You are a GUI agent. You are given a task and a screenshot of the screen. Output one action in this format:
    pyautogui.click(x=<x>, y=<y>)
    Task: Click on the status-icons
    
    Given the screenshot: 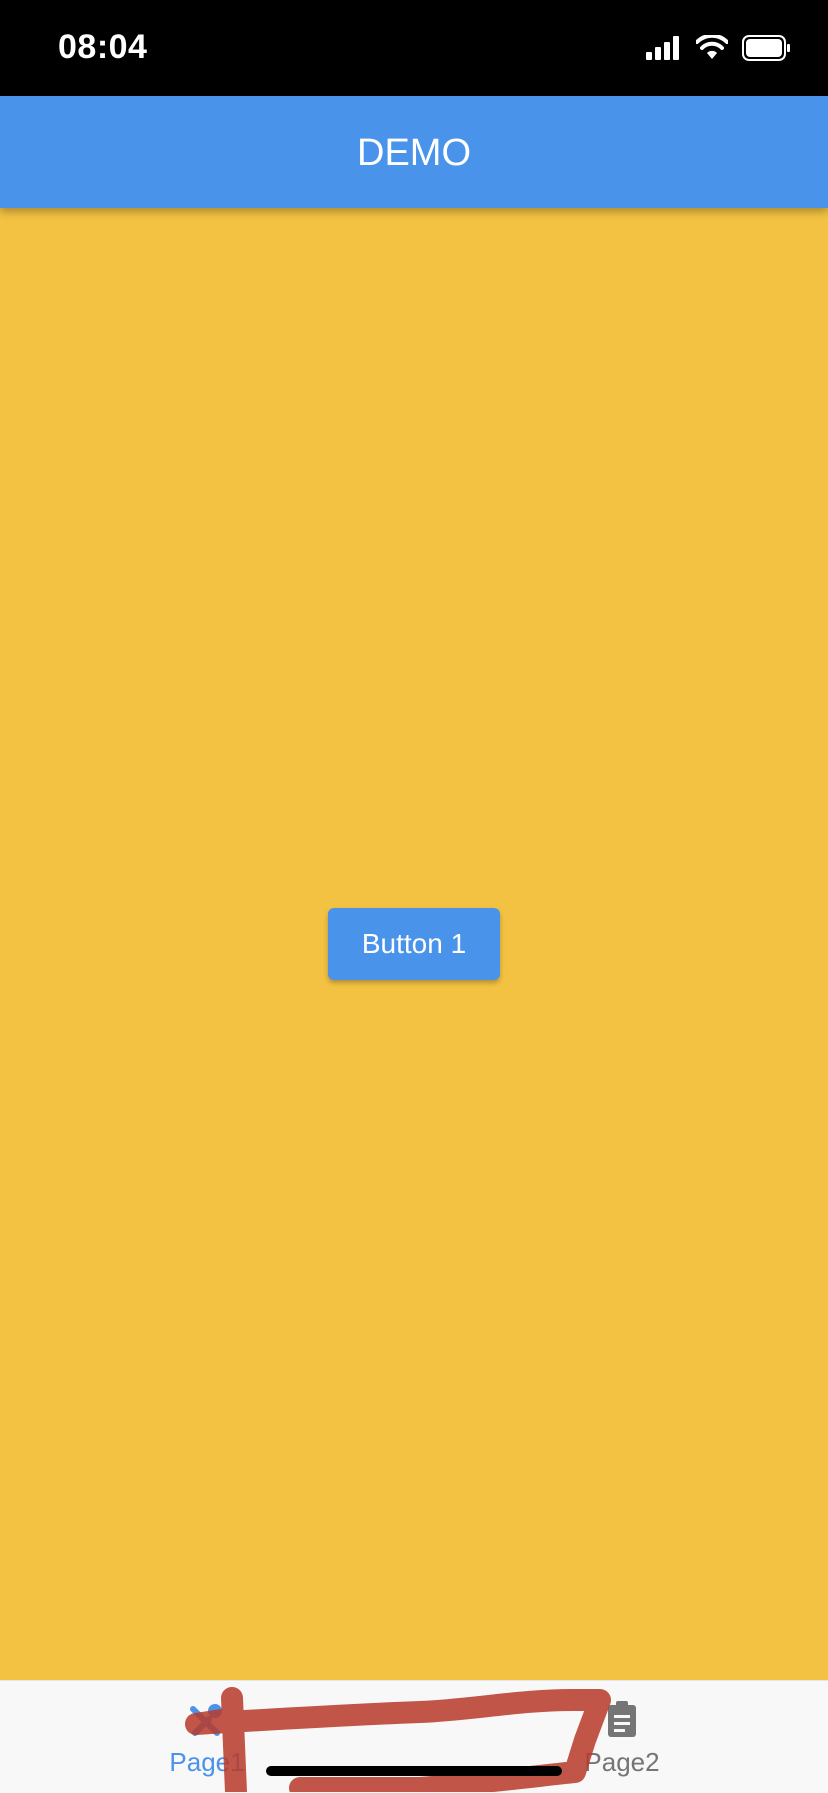 What is the action you would take?
    pyautogui.click(x=719, y=48)
    